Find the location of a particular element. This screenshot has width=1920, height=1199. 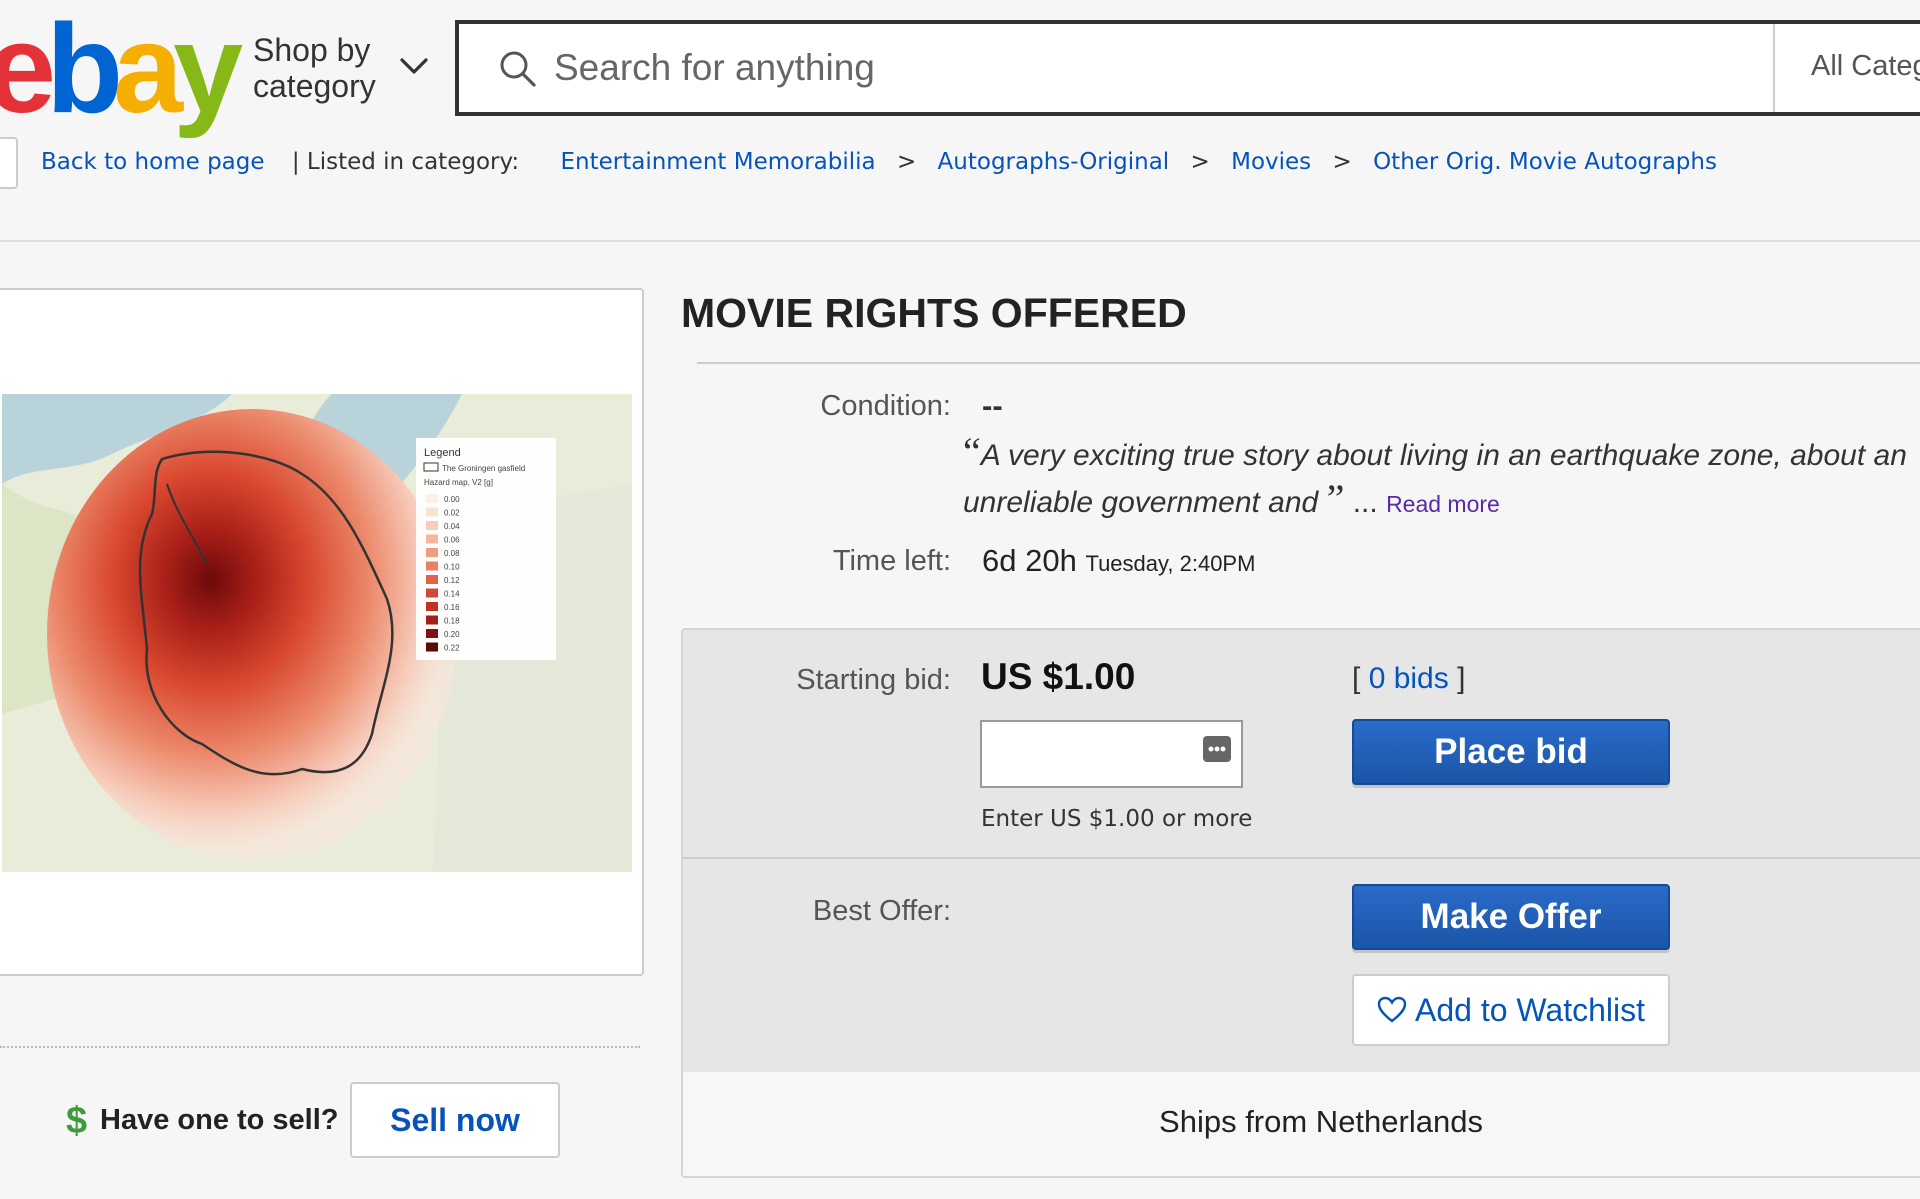

bid-amount-field is located at coordinates (1111, 754).